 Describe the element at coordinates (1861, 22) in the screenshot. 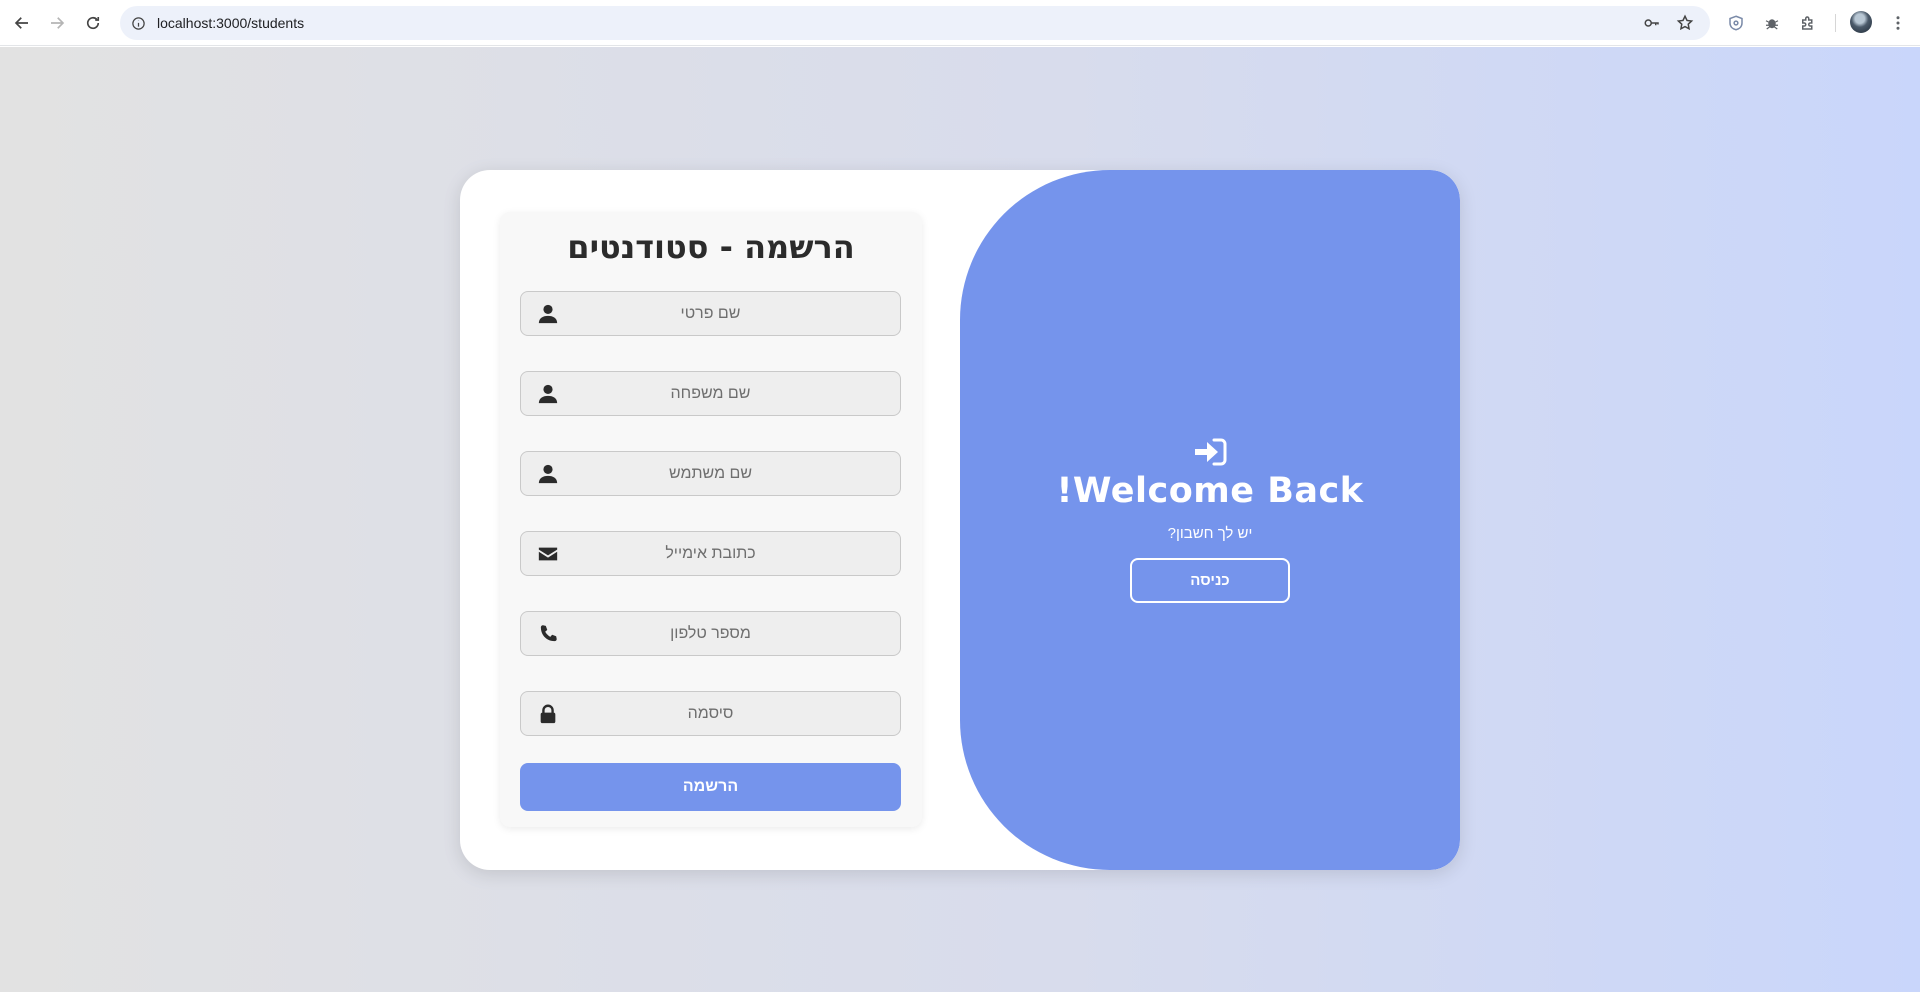

I see `profile-avatar` at that location.